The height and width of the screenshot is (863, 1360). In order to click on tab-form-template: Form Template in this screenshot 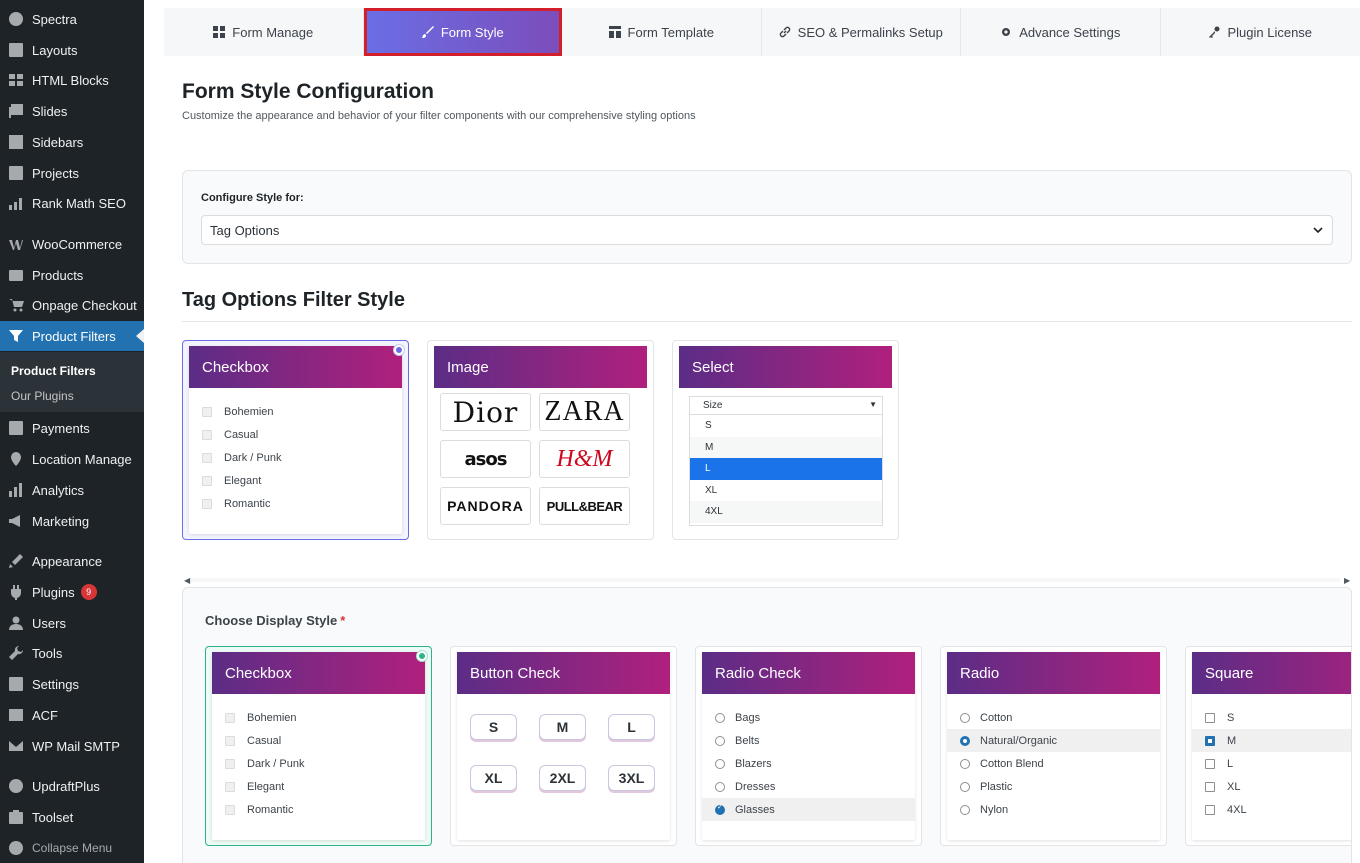, I will do `click(662, 32)`.